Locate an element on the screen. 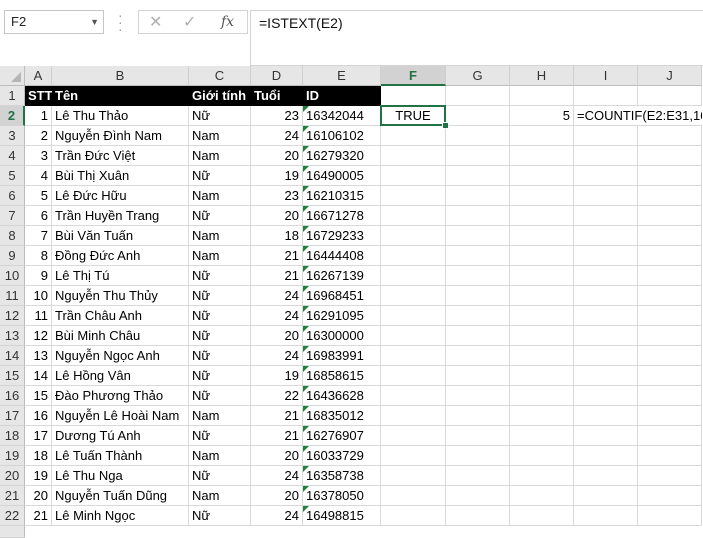 The width and height of the screenshot is (703, 538). cell-stt: 11 is located at coordinates (38, 316).